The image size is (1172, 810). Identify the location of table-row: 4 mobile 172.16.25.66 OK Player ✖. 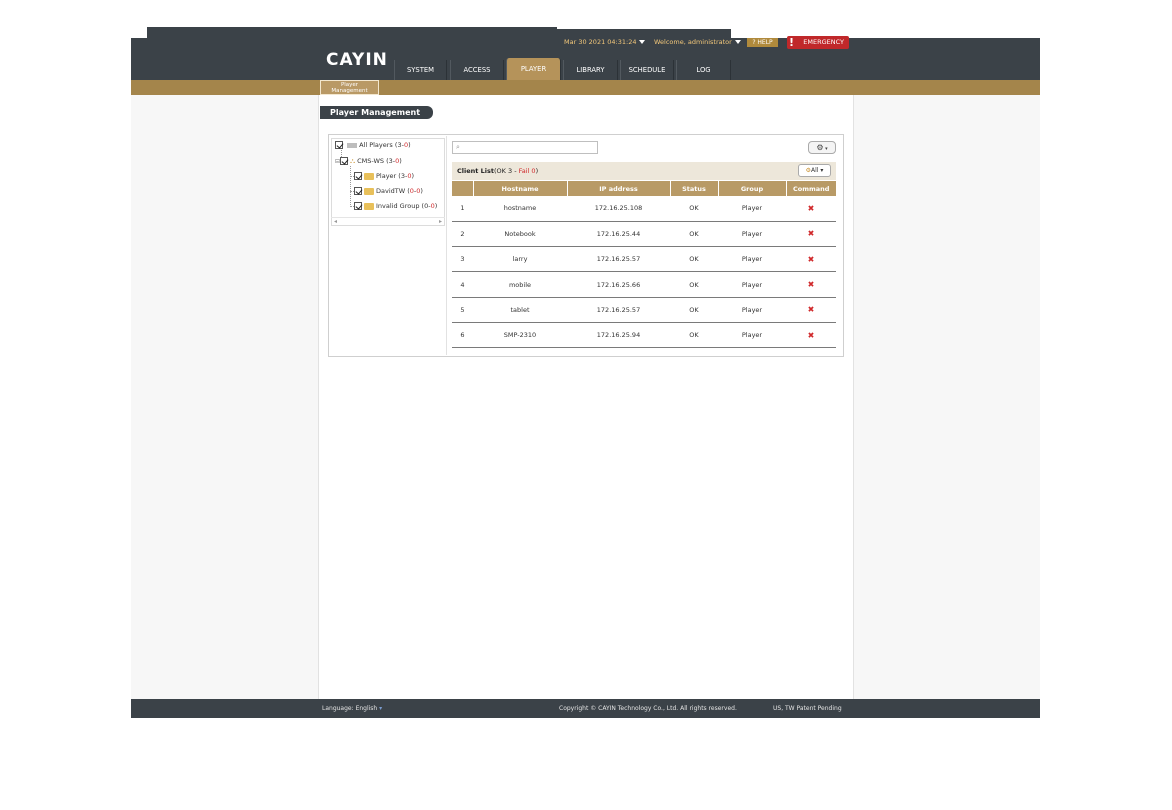
(644, 284).